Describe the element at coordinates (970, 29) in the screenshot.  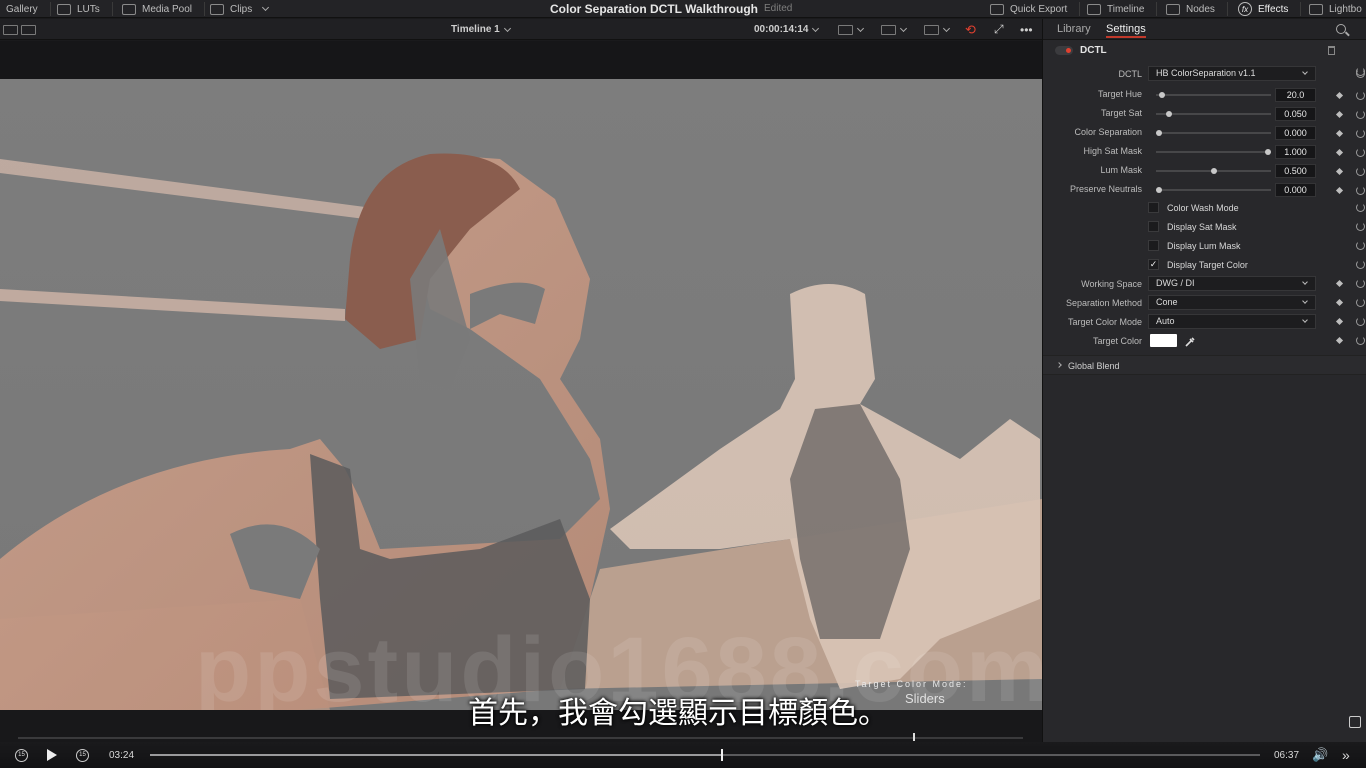
I see `bypass-button: ⟲` at that location.